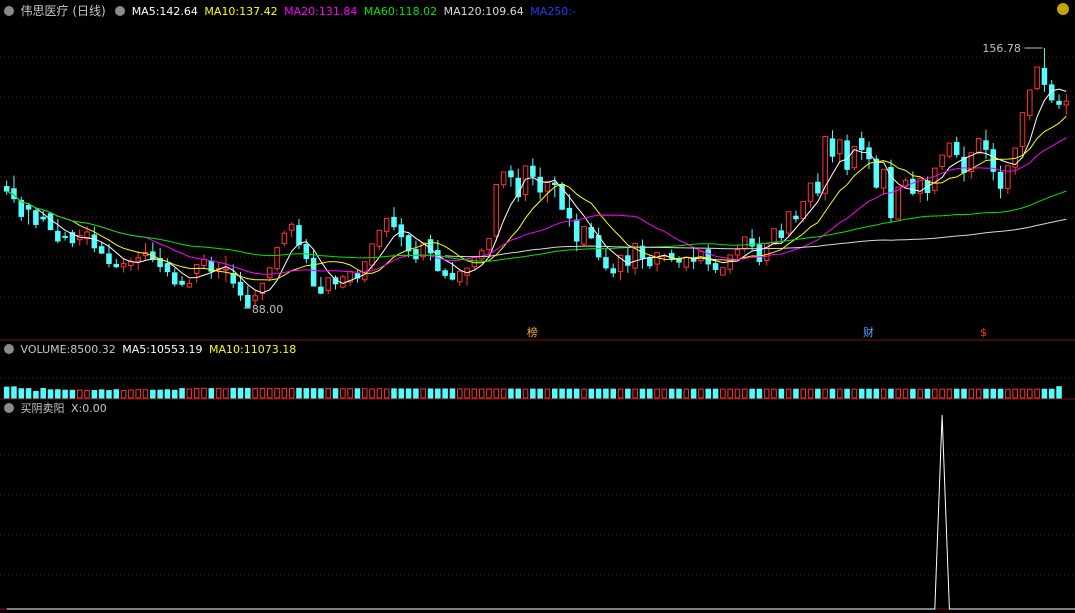 This screenshot has width=1075, height=613. What do you see at coordinates (120, 11) in the screenshot?
I see `settings-icon` at bounding box center [120, 11].